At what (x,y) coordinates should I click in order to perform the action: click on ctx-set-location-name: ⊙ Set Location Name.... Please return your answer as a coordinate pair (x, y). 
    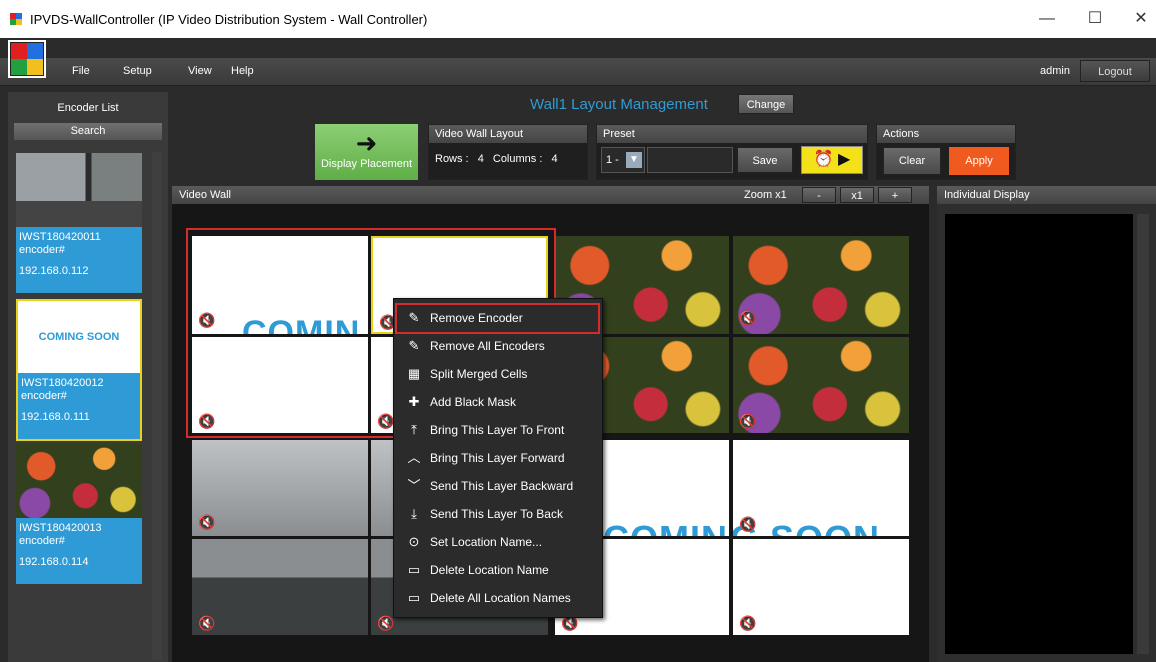
    Looking at the image, I should click on (498, 542).